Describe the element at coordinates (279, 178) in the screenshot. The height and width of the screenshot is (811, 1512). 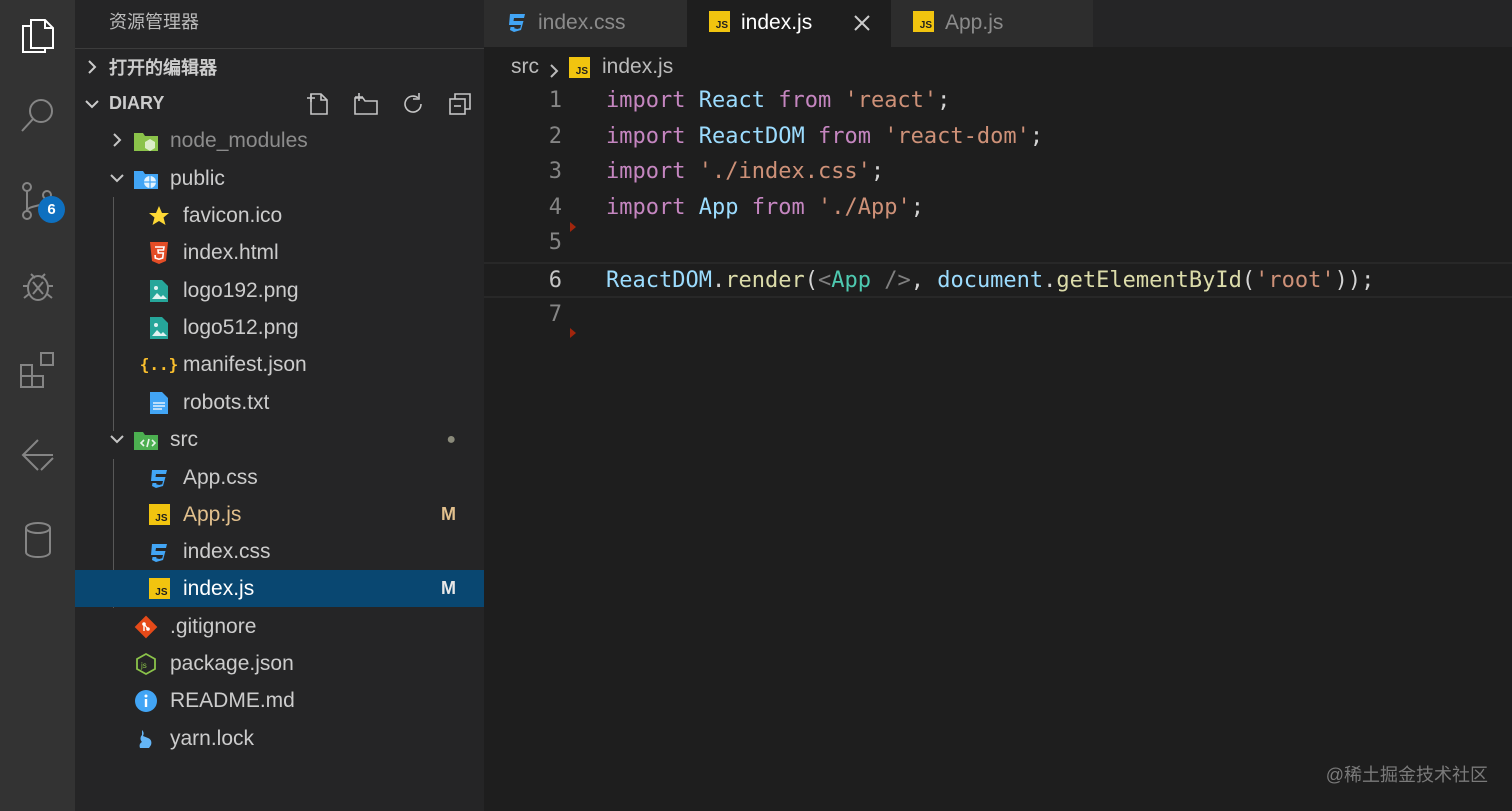
I see `tree-folder-public: public` at that location.